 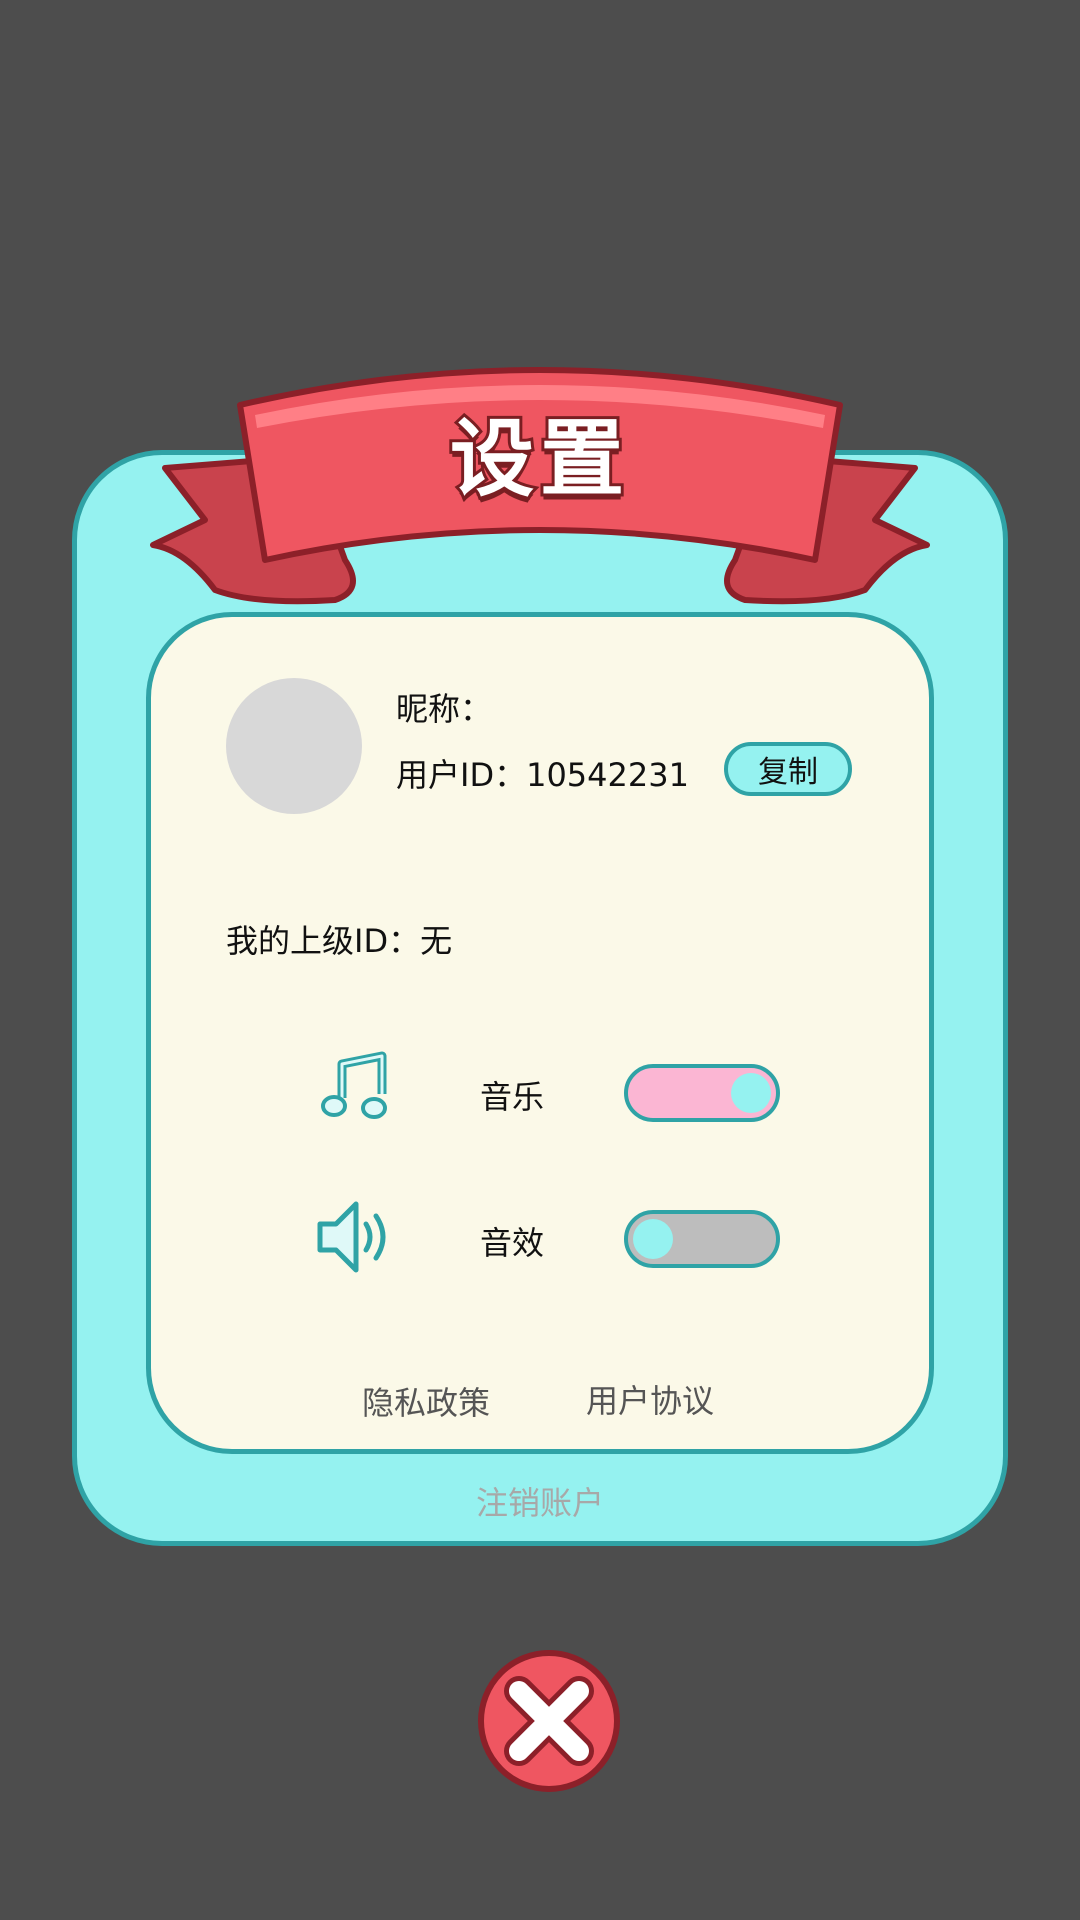 What do you see at coordinates (702, 1239) in the screenshot?
I see `sound-toggle` at bounding box center [702, 1239].